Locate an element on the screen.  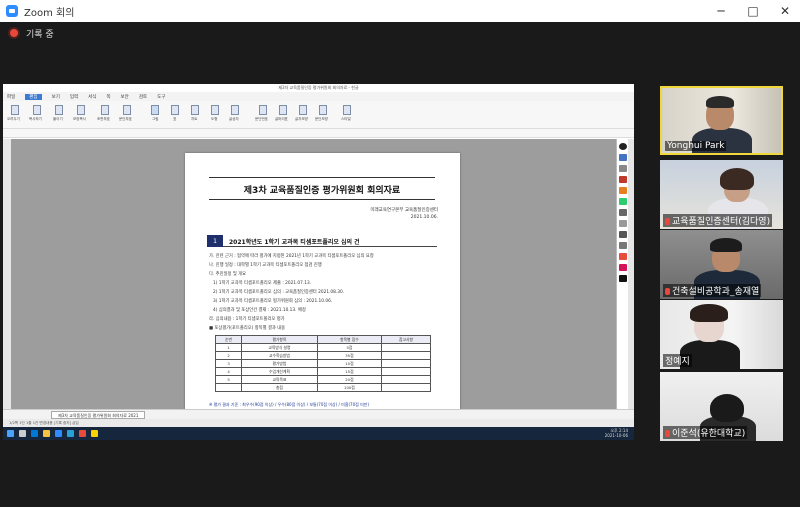
menu-item-review: 검토 is located at coordinates (143, 97).